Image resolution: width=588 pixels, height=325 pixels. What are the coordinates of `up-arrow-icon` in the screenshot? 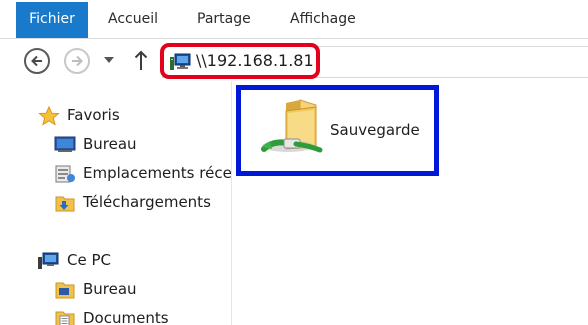 It's located at (141, 60).